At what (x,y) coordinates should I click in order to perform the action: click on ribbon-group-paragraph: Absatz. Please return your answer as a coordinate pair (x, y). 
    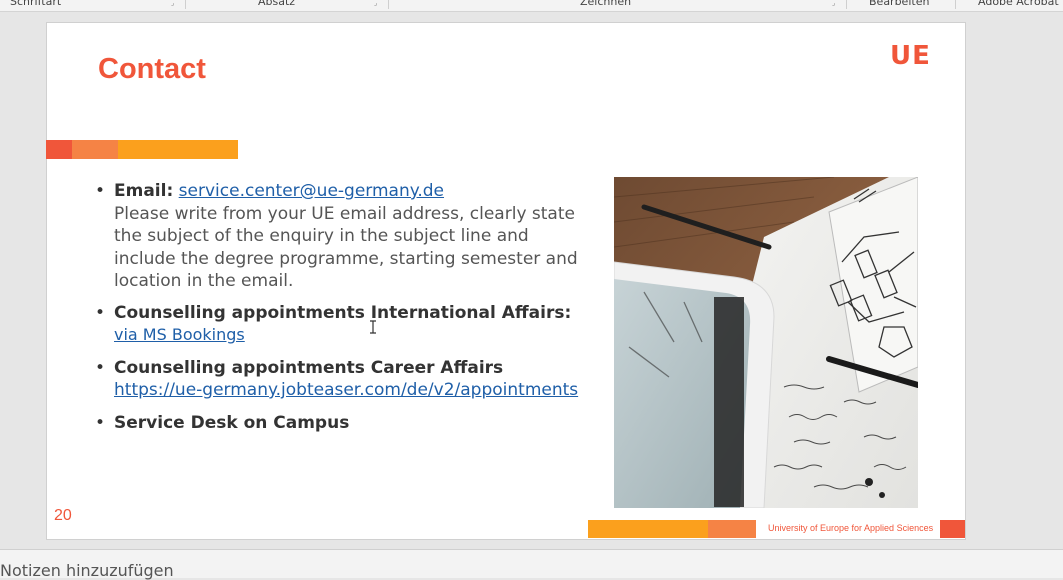
    Looking at the image, I should click on (276, 4).